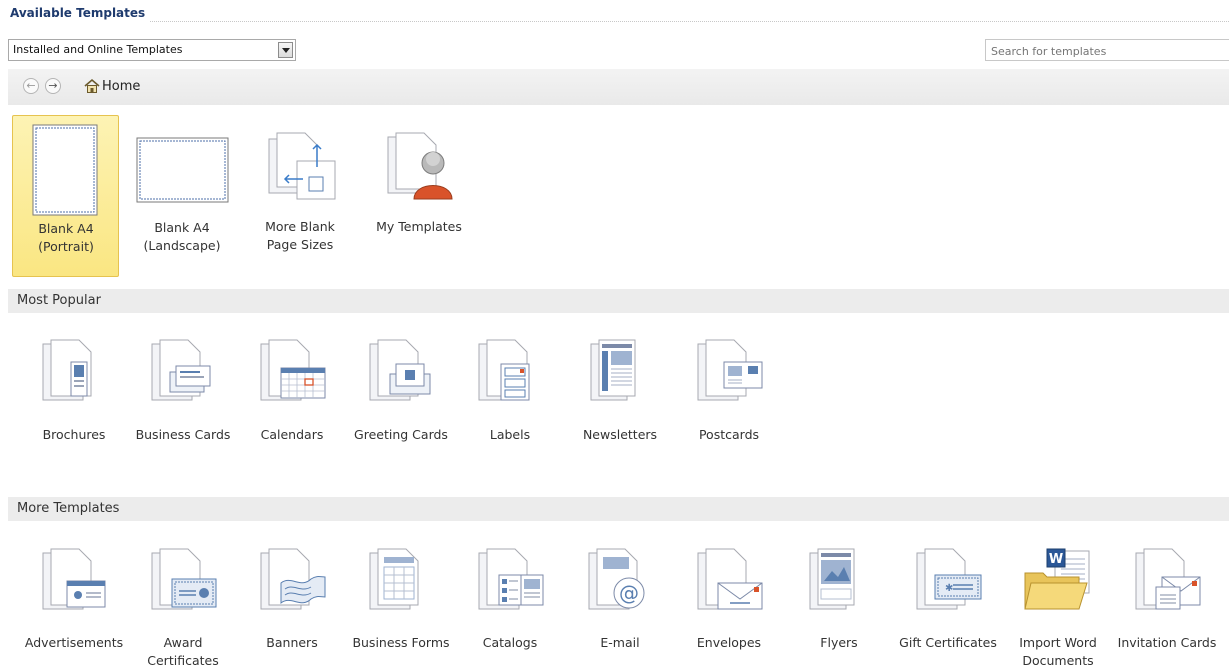 The width and height of the screenshot is (1229, 670). What do you see at coordinates (74, 642) in the screenshot?
I see `tile-label: Advertisements` at bounding box center [74, 642].